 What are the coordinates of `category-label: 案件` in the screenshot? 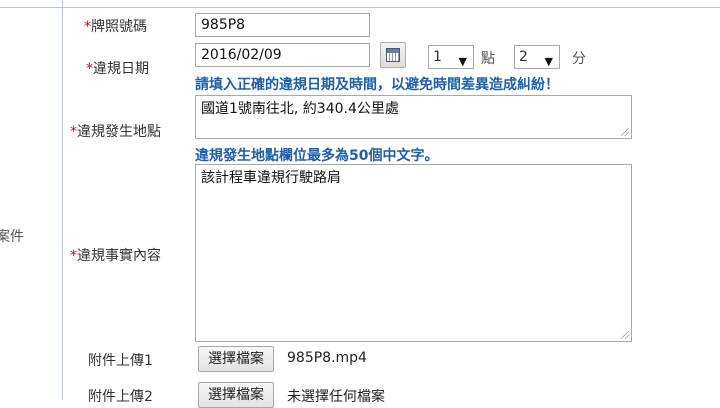 It's located at (12, 237).